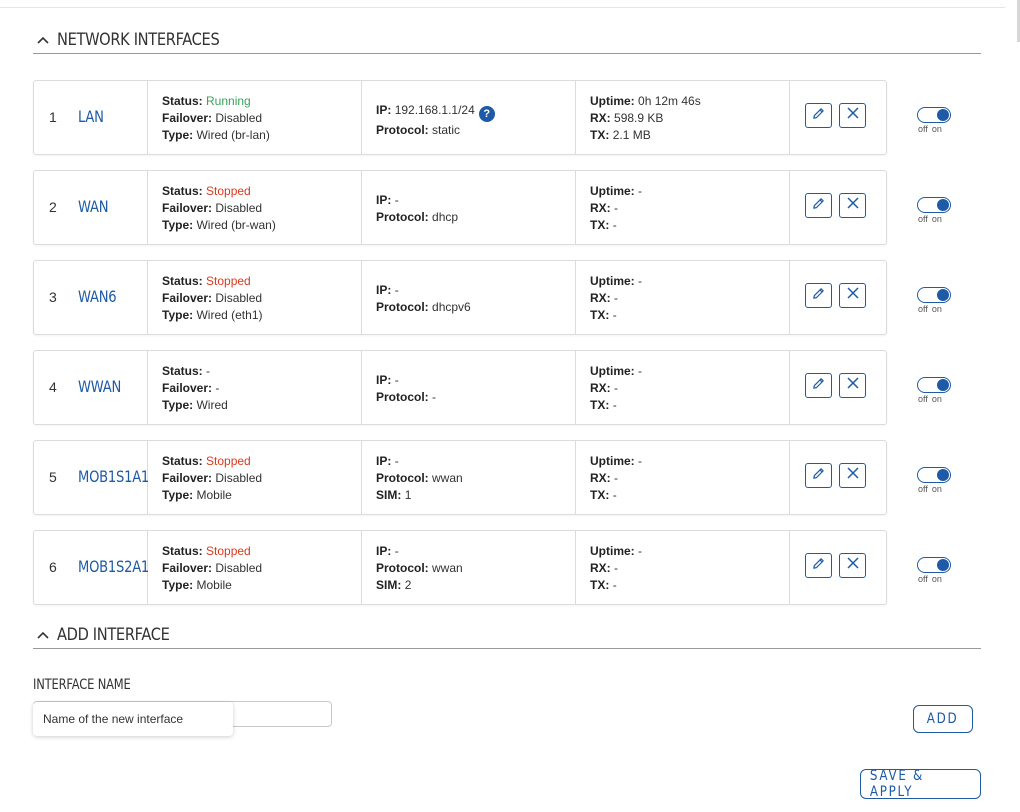 This screenshot has width=1020, height=812. What do you see at coordinates (468, 567) in the screenshot?
I see `ip-cell: IP: - Protocol: wwan SIM: 2` at bounding box center [468, 567].